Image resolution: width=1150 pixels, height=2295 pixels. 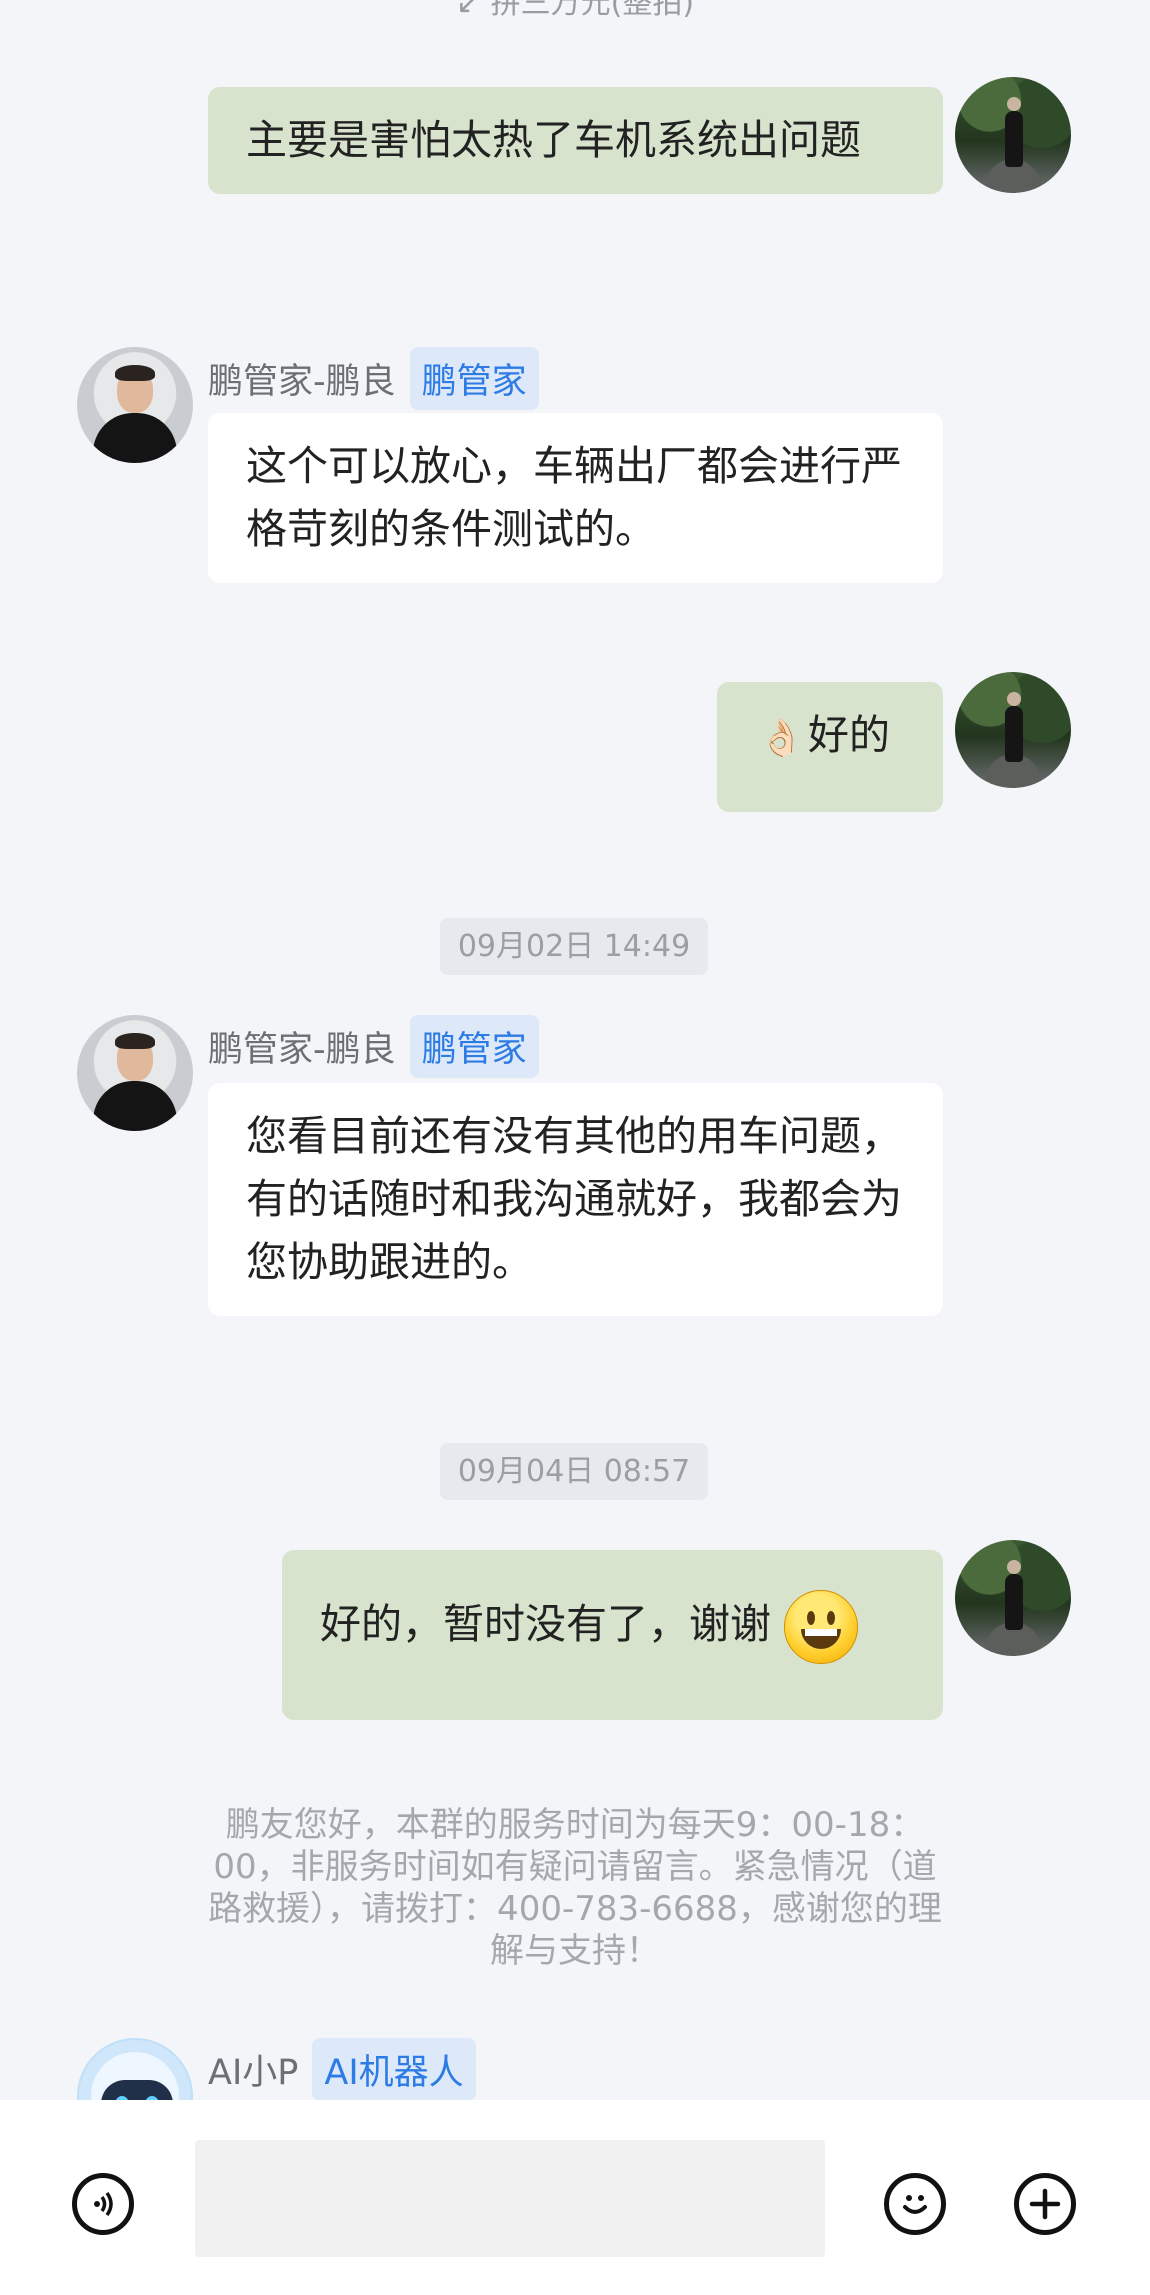 What do you see at coordinates (575, 498) in the screenshot?
I see `incoming-message: 这个可以放心，车辆出厂都会进行严格苛刻的条件测试的。` at bounding box center [575, 498].